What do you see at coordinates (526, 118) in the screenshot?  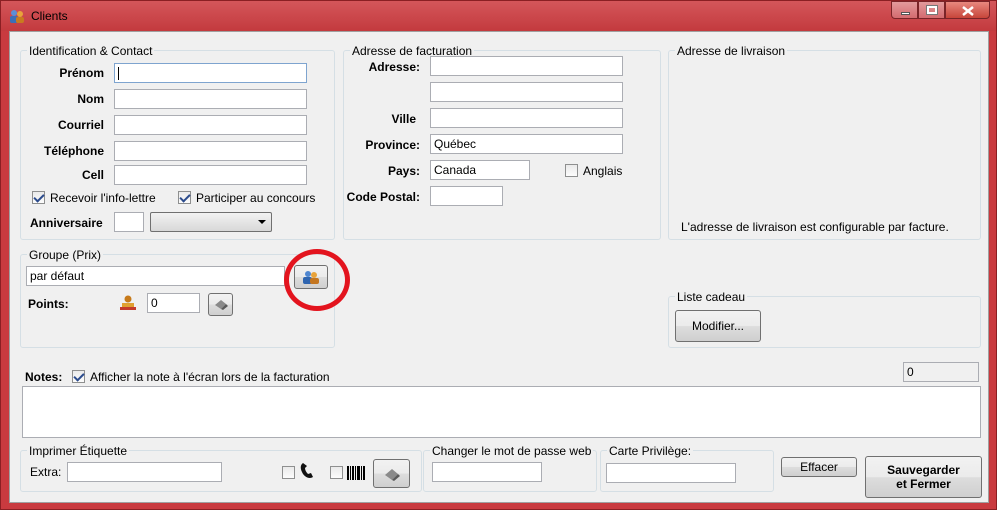 I see `ville-field` at bounding box center [526, 118].